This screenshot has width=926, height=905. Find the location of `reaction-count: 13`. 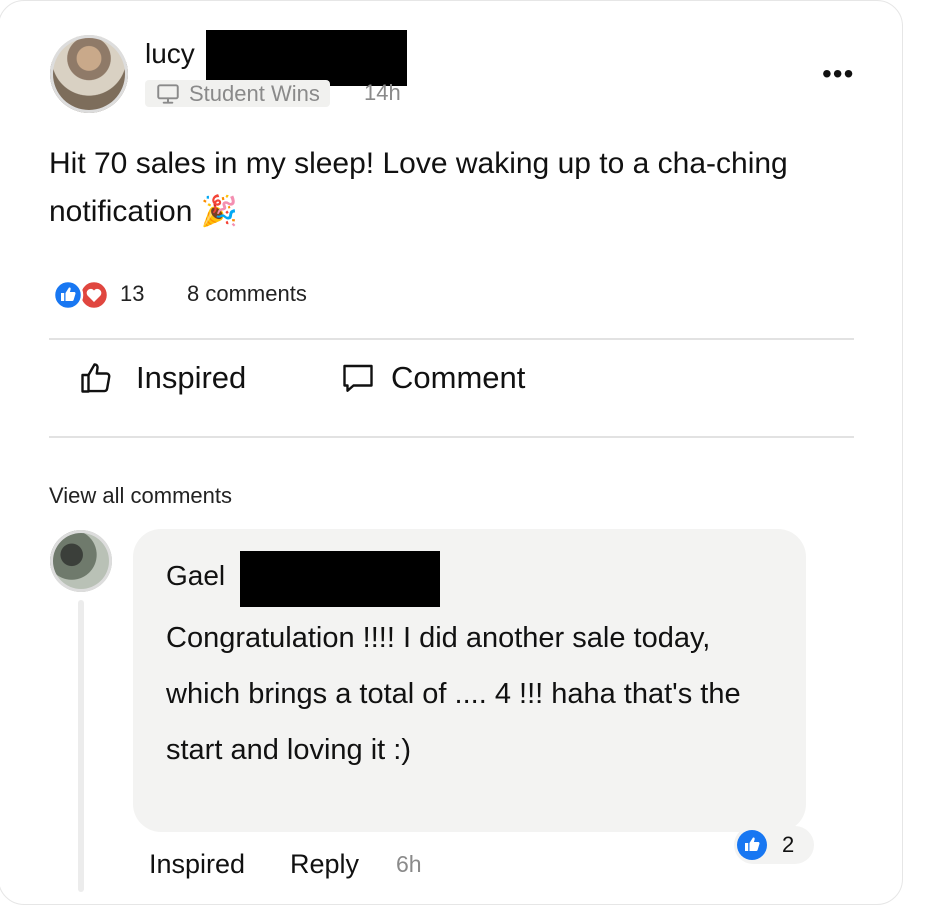

reaction-count: 13 is located at coordinates (132, 294).